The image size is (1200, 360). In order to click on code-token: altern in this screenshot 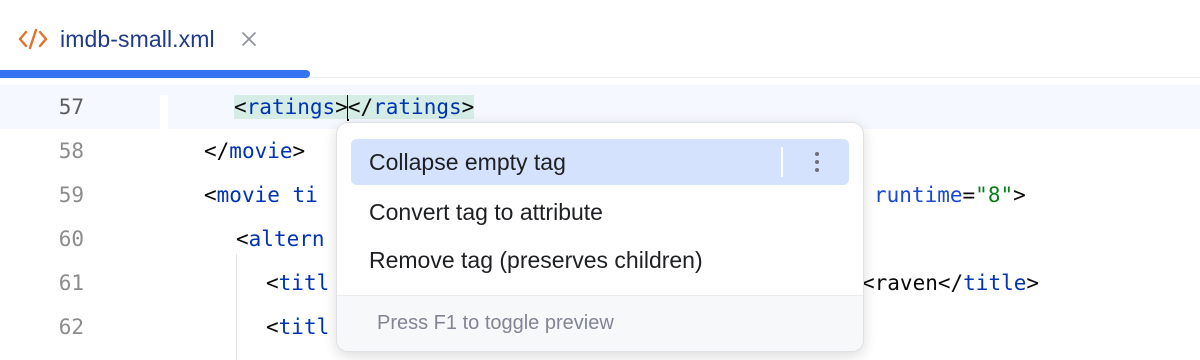, I will do `click(286, 239)`.